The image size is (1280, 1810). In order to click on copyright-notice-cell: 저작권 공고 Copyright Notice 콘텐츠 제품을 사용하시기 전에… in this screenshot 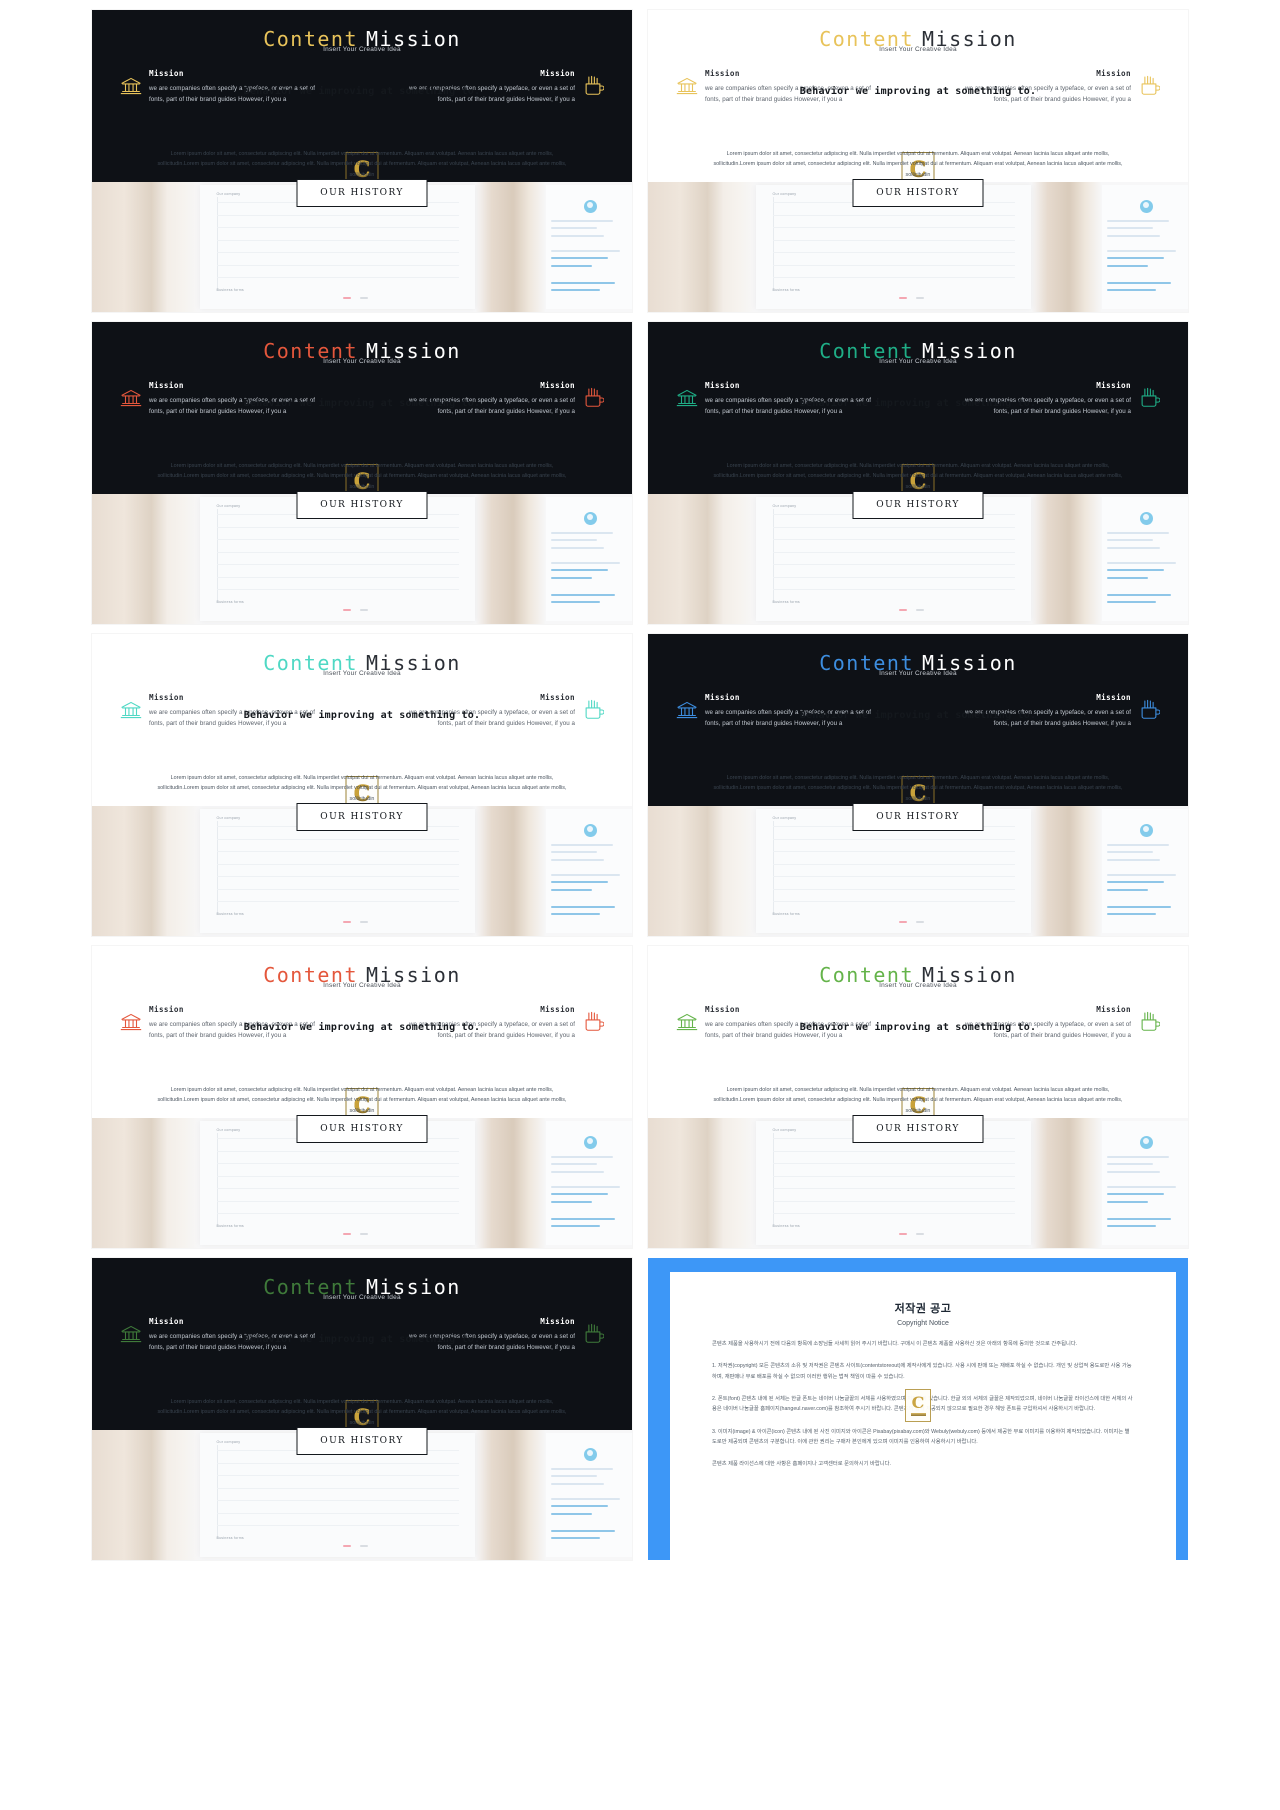, I will do `click(918, 1410)`.